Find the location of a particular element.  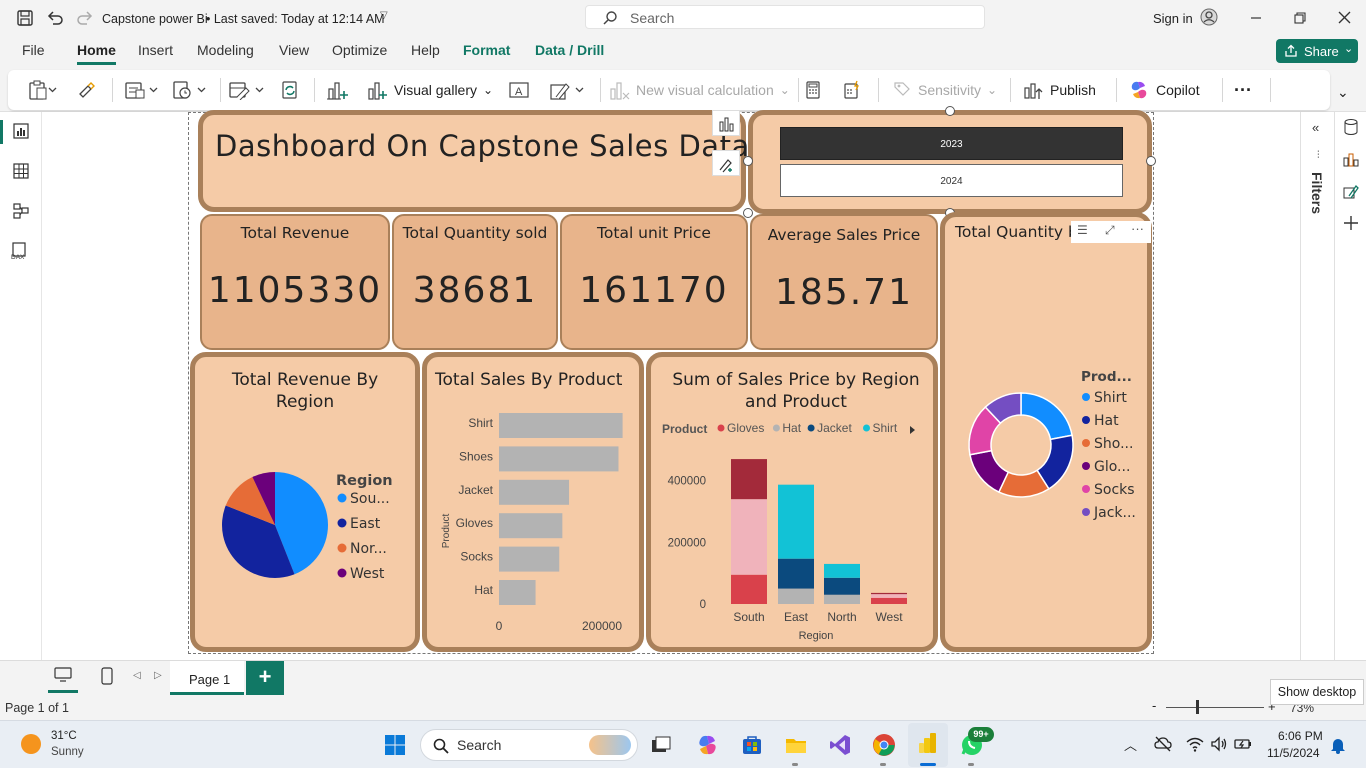

title-card: Dashboard On Capstone Sales Data is located at coordinates (473, 161).